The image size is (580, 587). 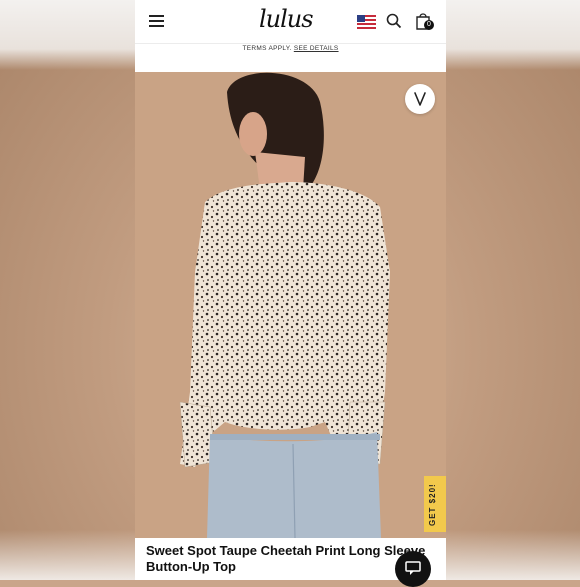 I want to click on heart-icon, so click(x=420, y=99).